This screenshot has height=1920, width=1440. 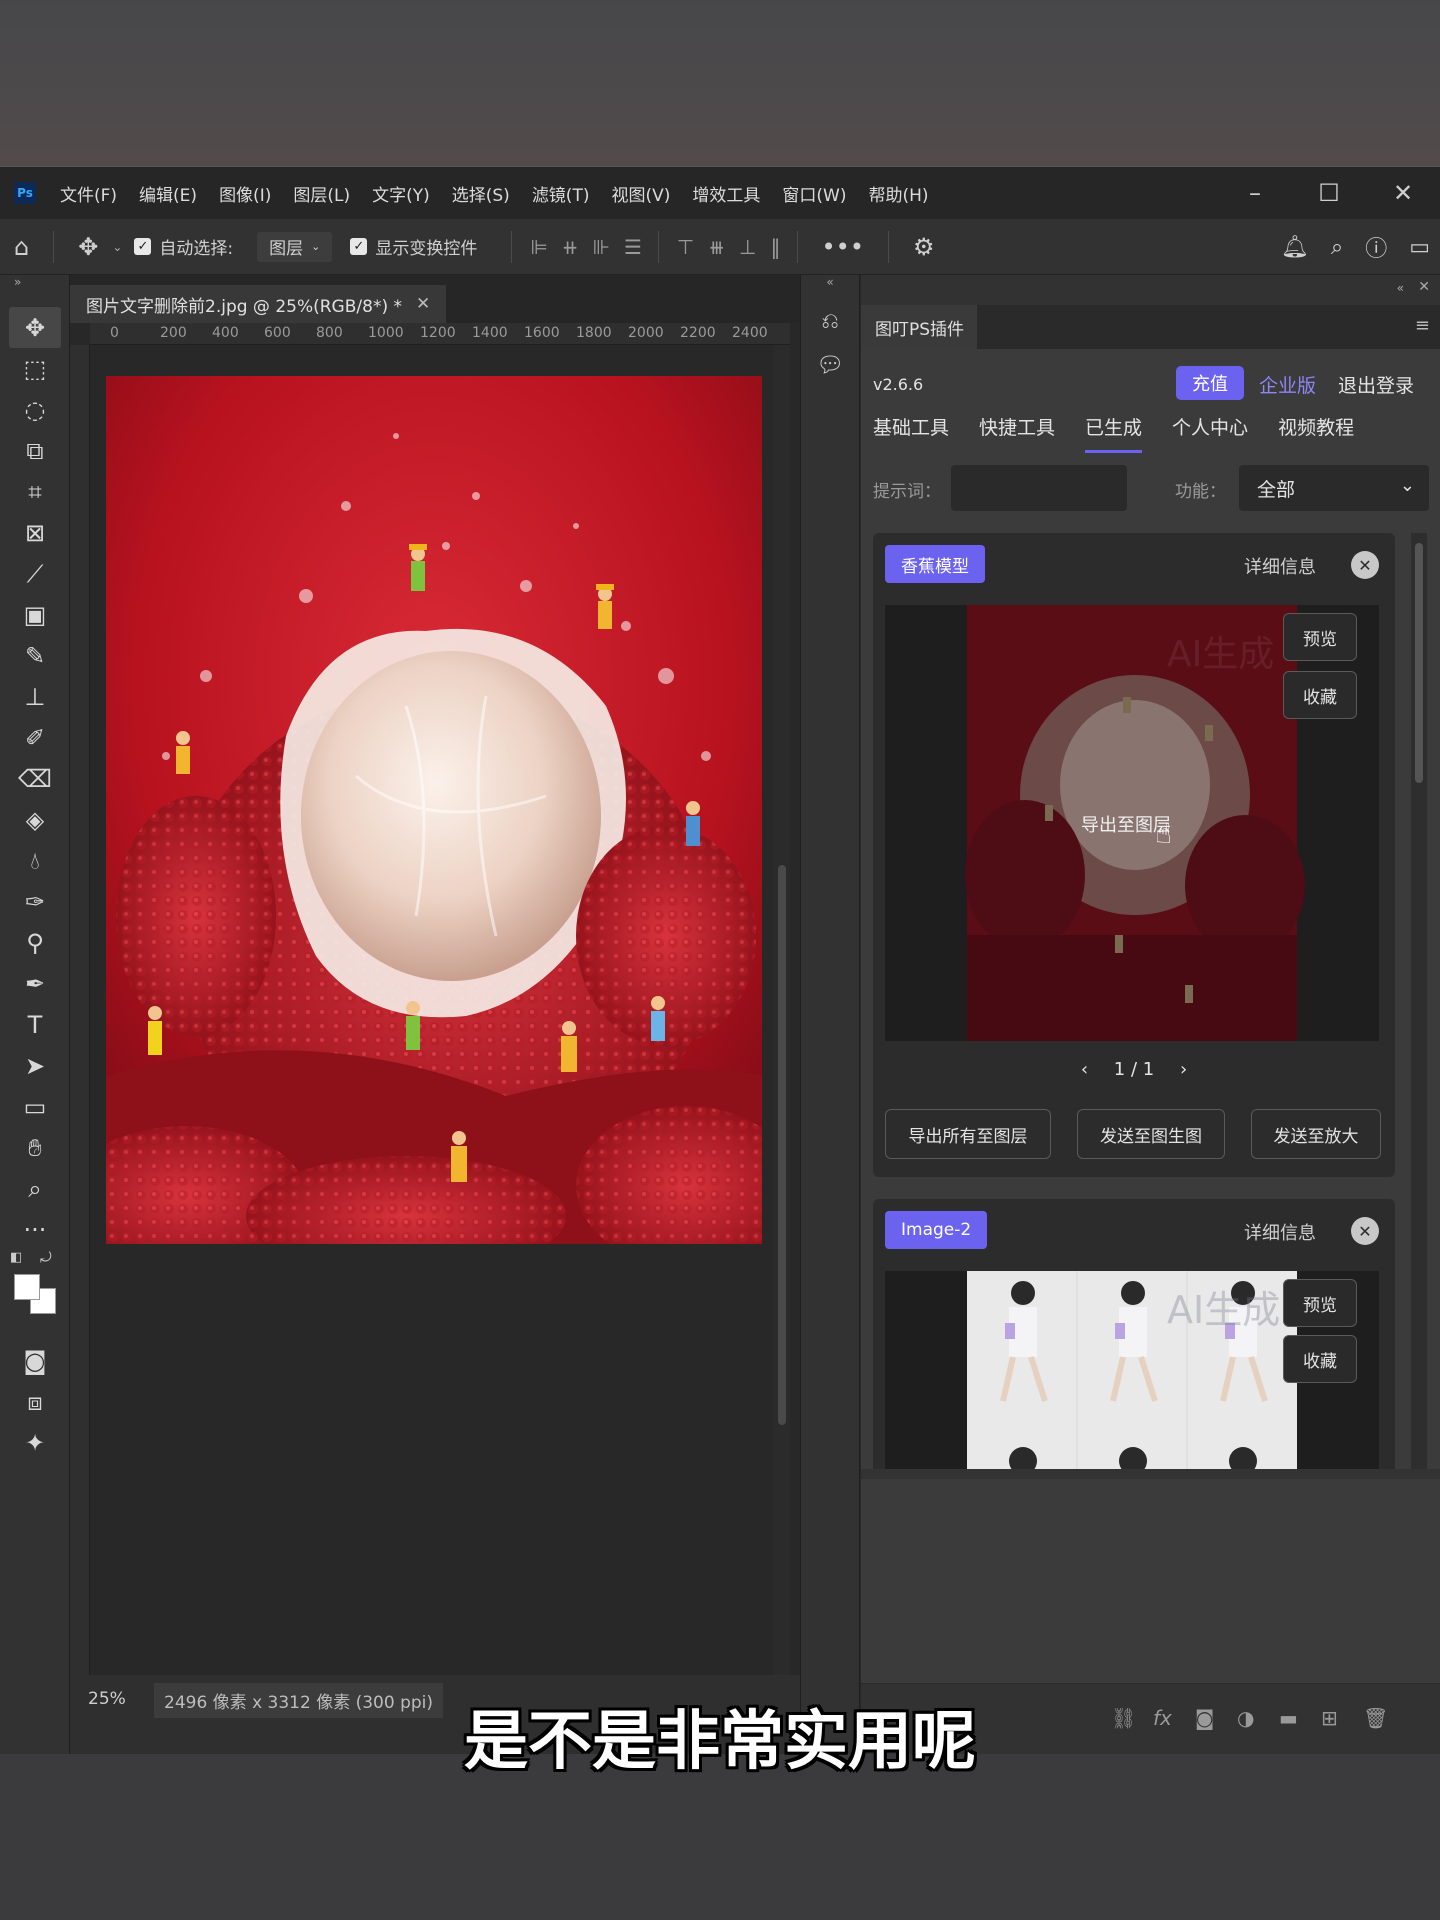 What do you see at coordinates (1376, 247) in the screenshot?
I see `help-icon: ⓘ` at bounding box center [1376, 247].